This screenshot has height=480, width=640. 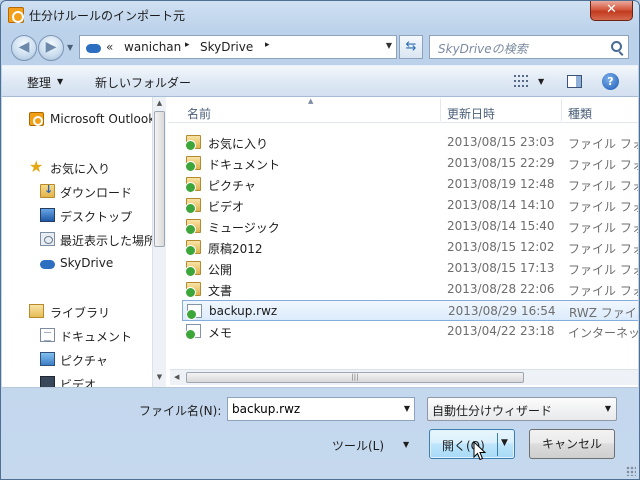 What do you see at coordinates (521, 81) in the screenshot?
I see `view-details-icon` at bounding box center [521, 81].